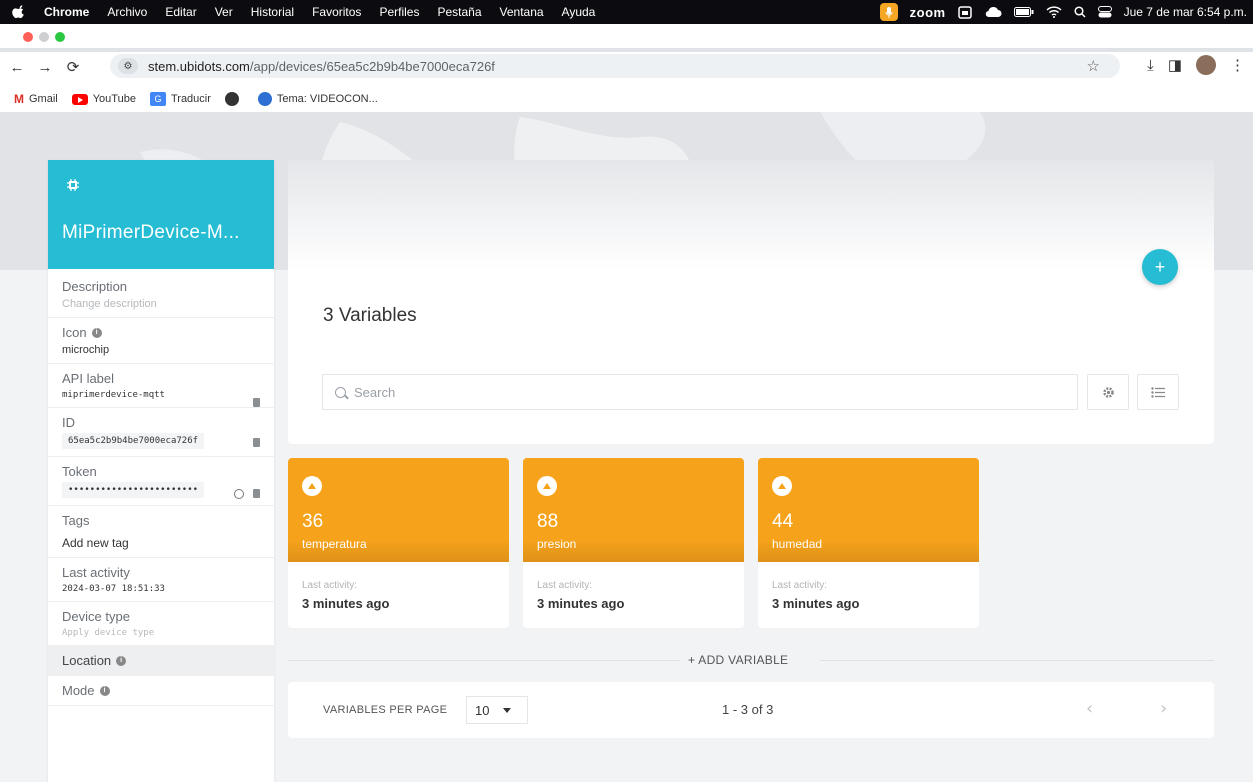 This screenshot has height=782, width=1253. What do you see at coordinates (161, 395) in the screenshot?
I see `api-label-value: miprimerdevice-mqtt` at bounding box center [161, 395].